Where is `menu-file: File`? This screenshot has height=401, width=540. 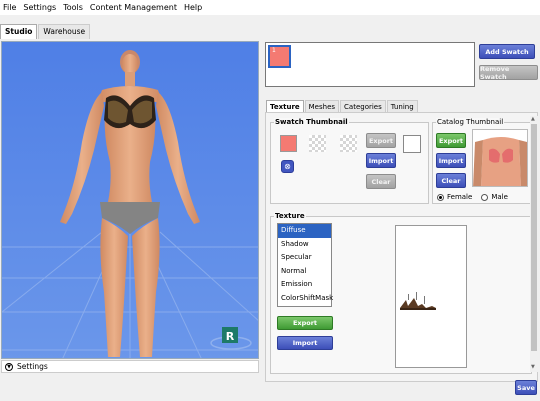
menu-file: File is located at coordinates (9, 7).